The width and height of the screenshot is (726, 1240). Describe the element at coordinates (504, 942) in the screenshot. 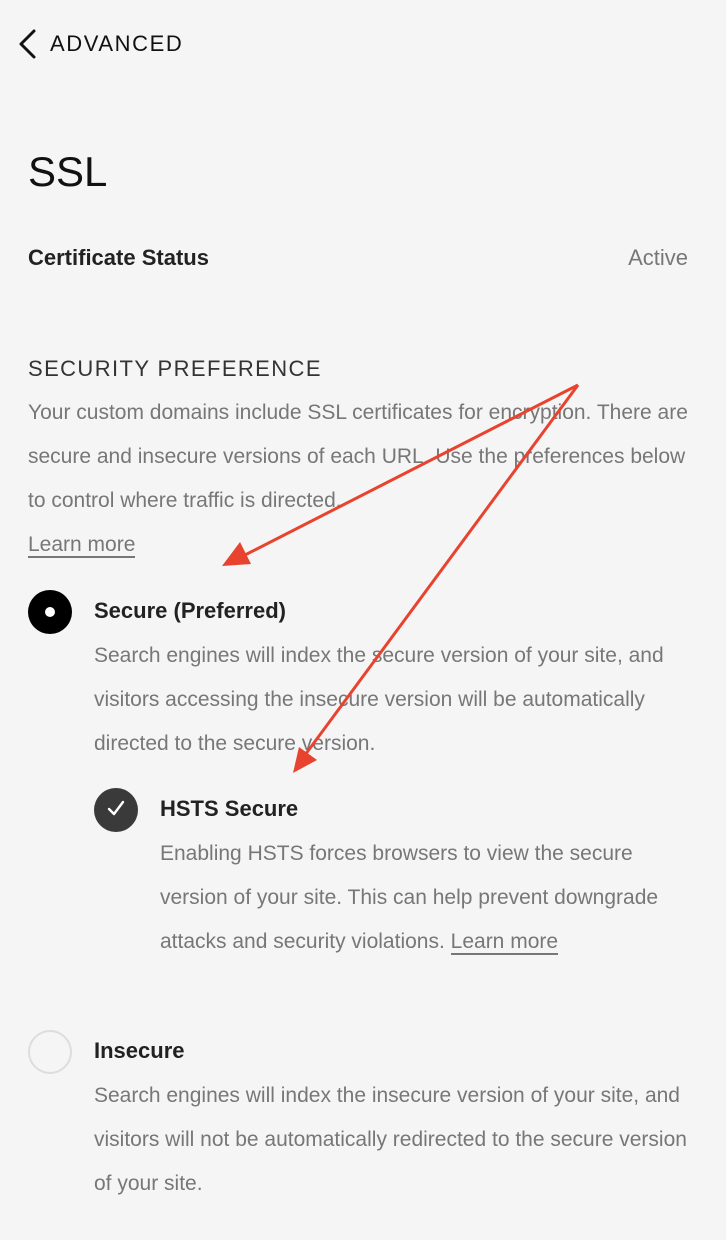

I see `hsts-learn-more-link: Learn more` at that location.